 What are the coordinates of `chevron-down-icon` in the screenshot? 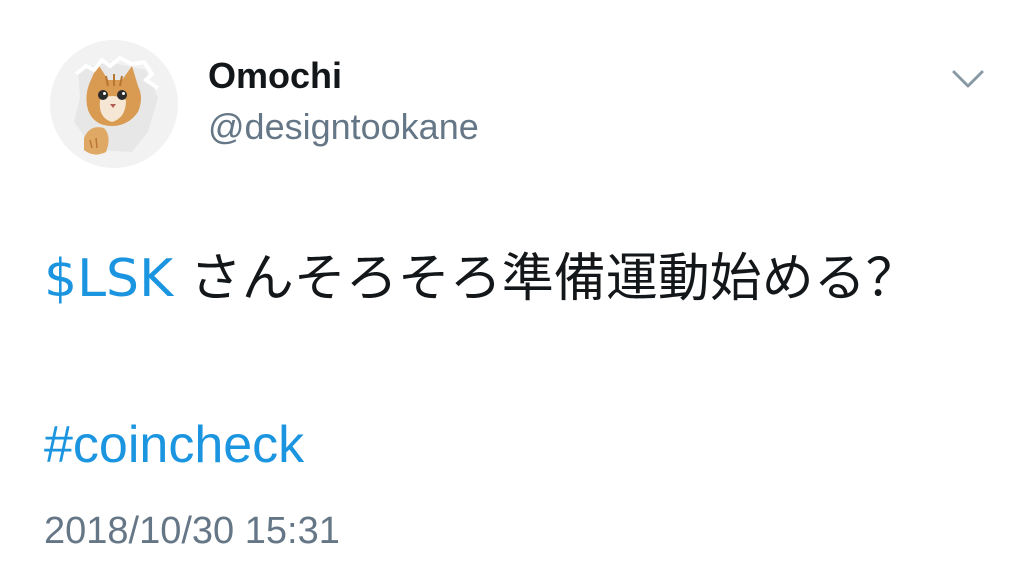 It's located at (968, 79).